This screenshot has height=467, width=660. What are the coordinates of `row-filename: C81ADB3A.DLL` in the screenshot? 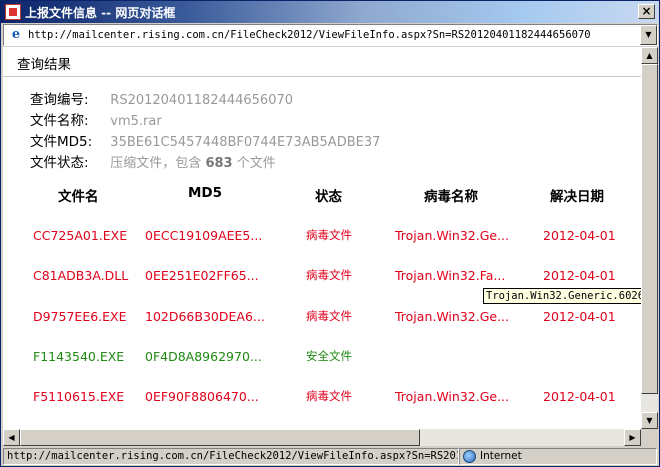 It's located at (81, 275).